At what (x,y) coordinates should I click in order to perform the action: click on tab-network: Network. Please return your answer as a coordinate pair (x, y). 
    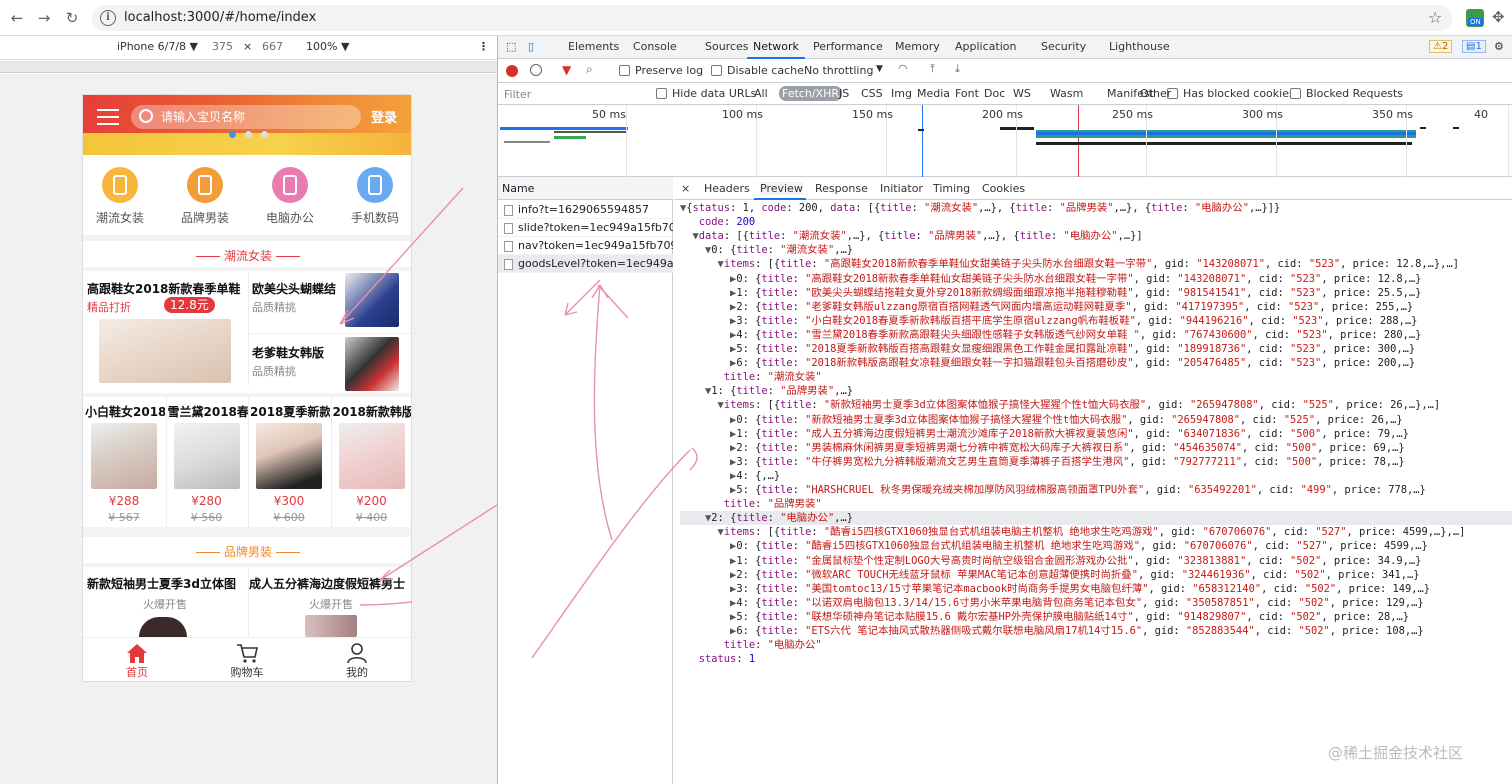
    Looking at the image, I should click on (776, 46).